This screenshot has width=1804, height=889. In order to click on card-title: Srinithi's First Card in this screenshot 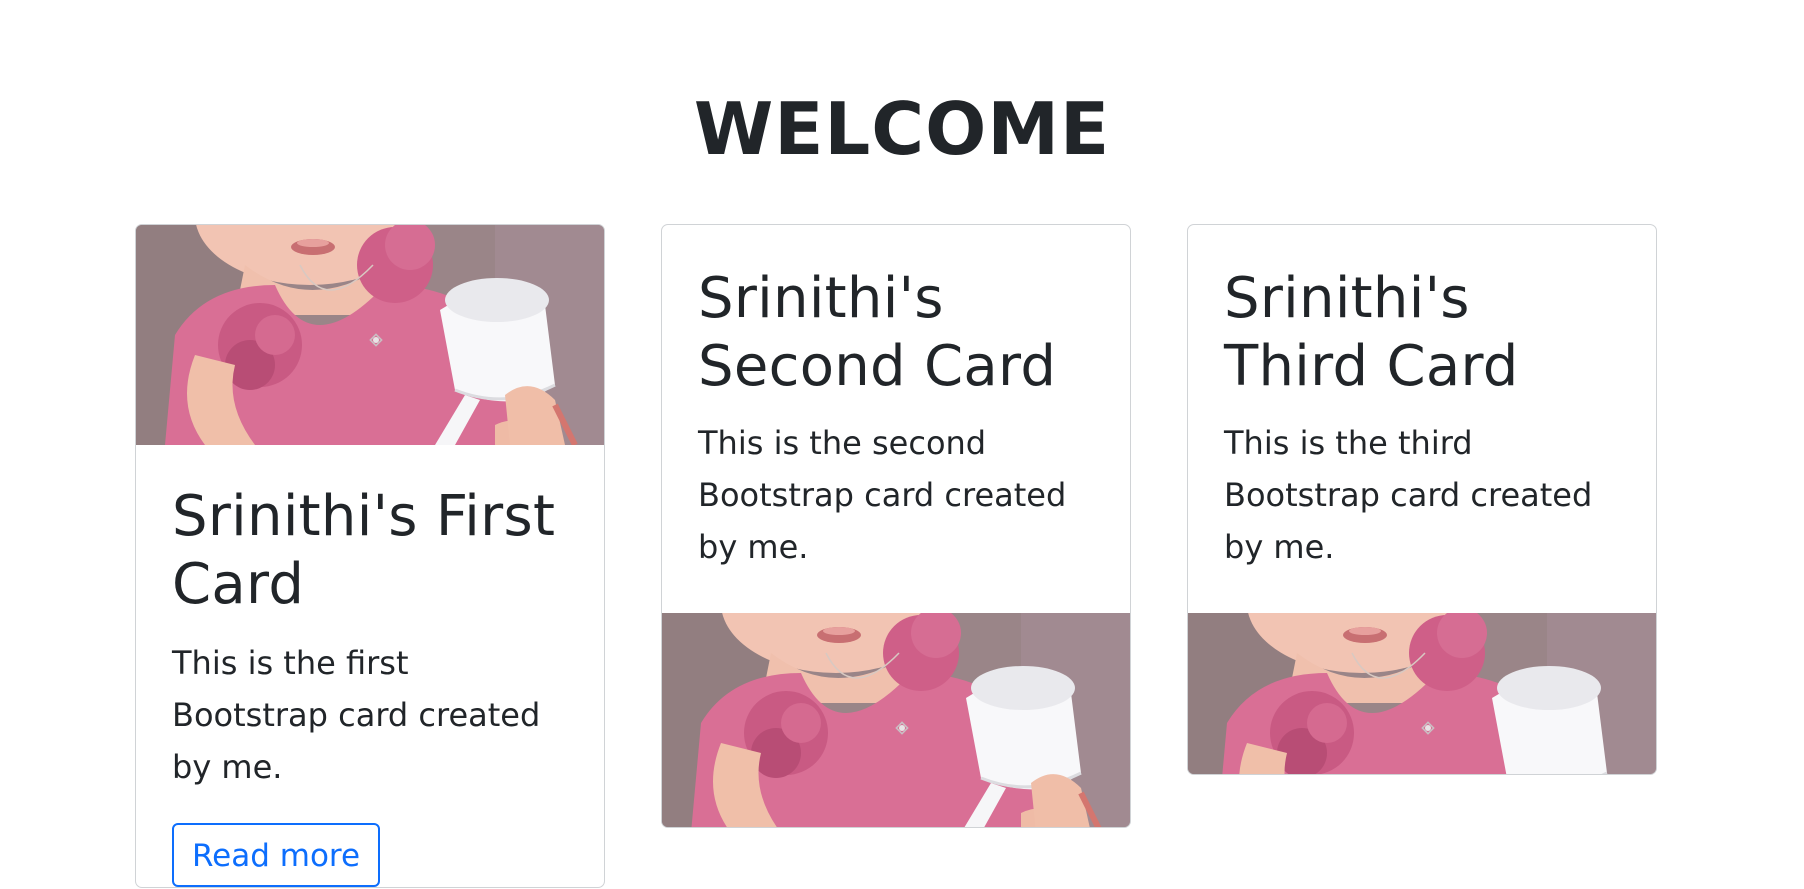, I will do `click(364, 550)`.